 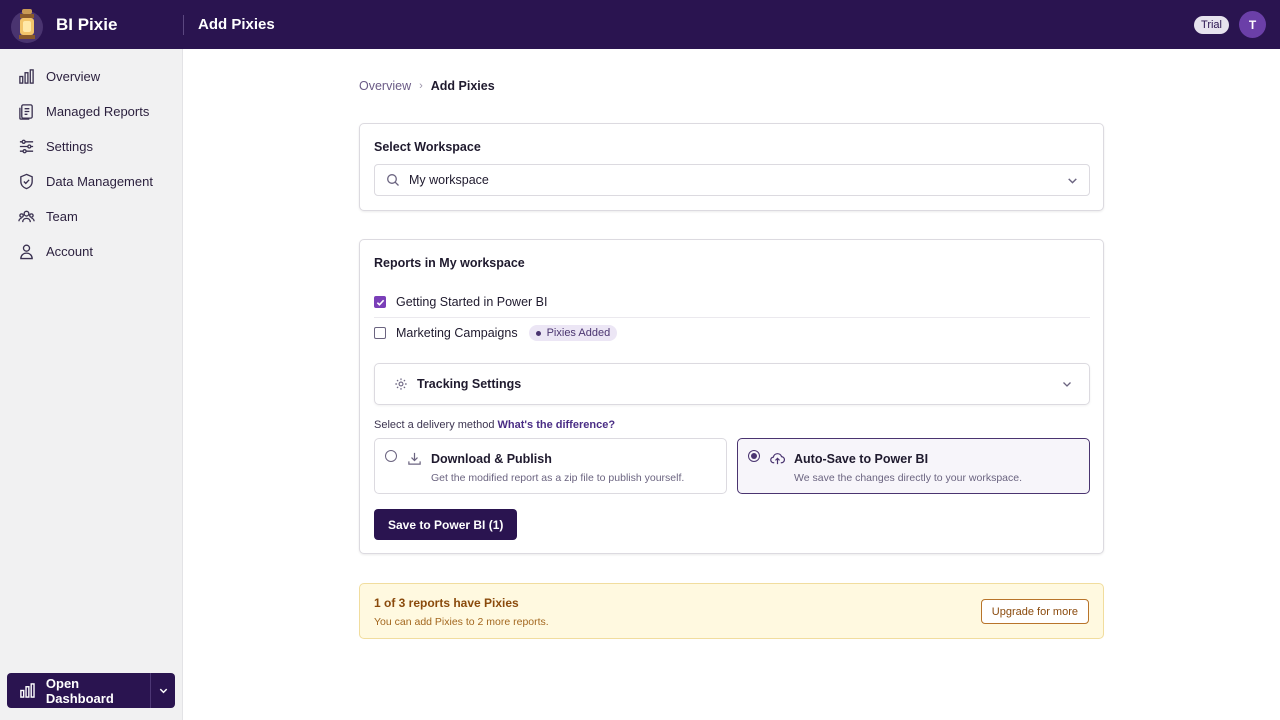 I want to click on report-icon, so click(x=26, y=112).